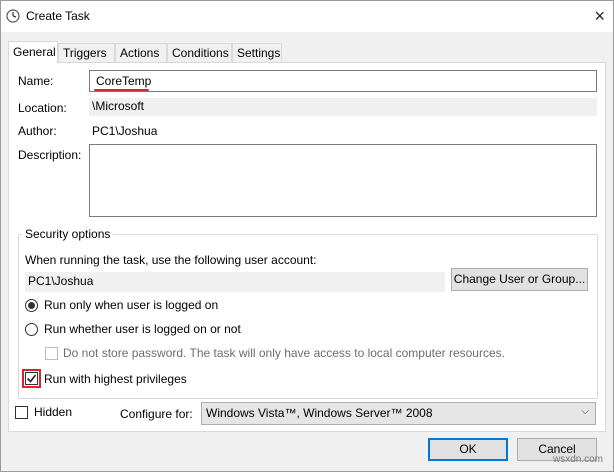  What do you see at coordinates (58, 16) in the screenshot?
I see `window-title: Create Task` at bounding box center [58, 16].